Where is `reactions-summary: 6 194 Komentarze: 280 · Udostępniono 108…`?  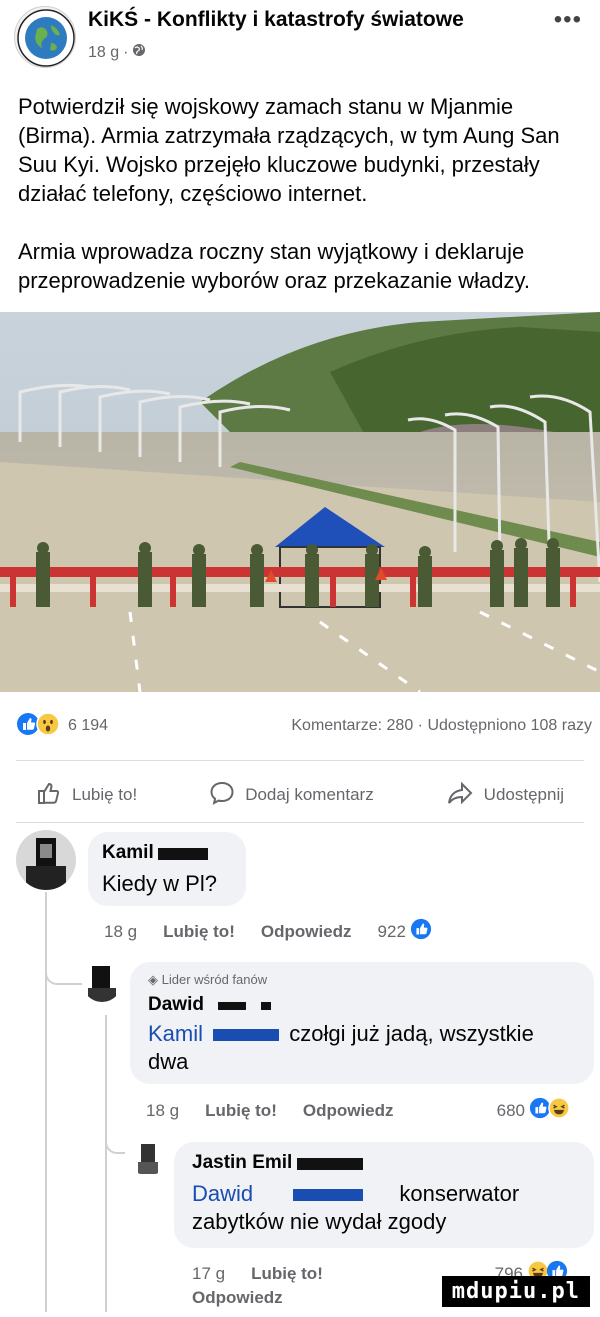
reactions-summary: 6 194 Komentarze: 280 · Udostępniono 108… is located at coordinates (304, 727).